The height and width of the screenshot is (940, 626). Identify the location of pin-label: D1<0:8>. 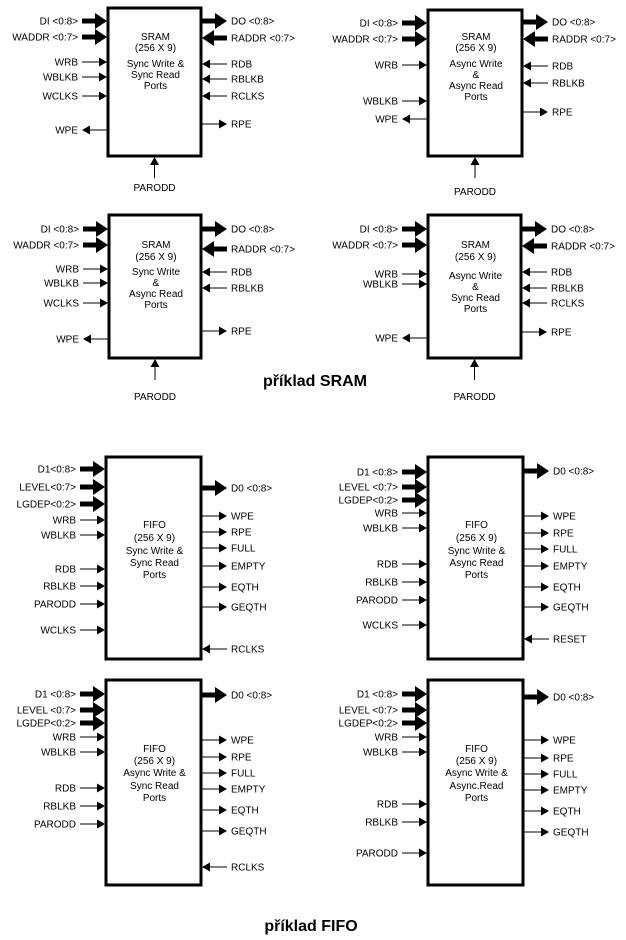
(57, 470).